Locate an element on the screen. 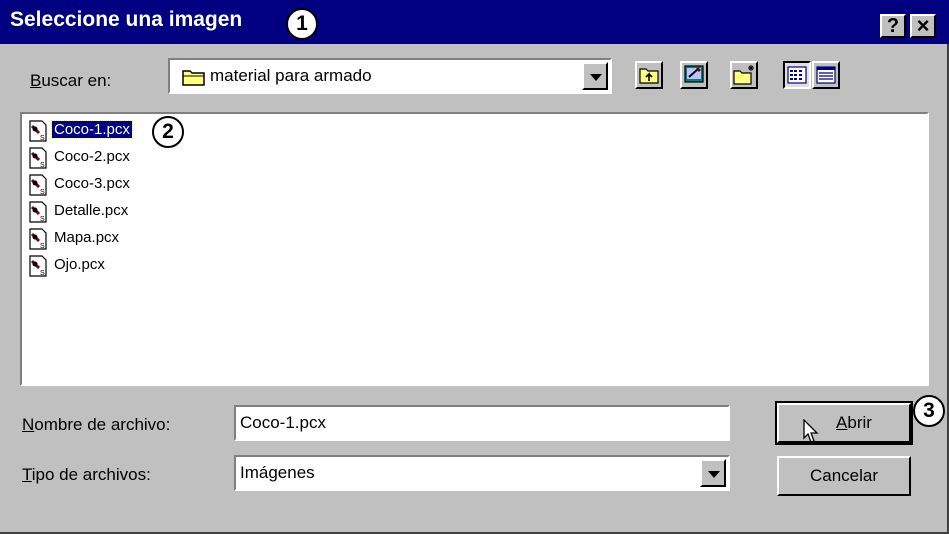 This screenshot has height=534, width=949. filetype-combo: Imágenes is located at coordinates (482, 473).